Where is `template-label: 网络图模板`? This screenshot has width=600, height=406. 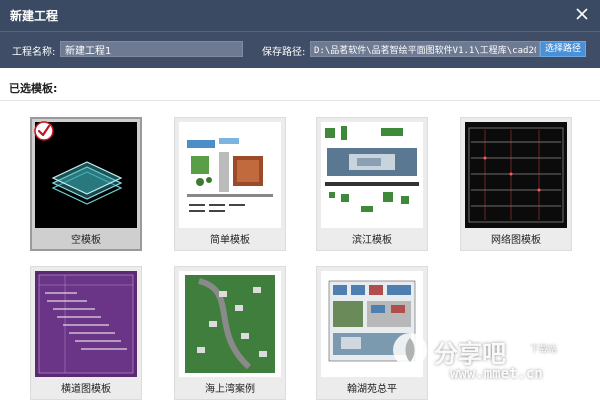 template-label: 网络图模板 is located at coordinates (516, 240).